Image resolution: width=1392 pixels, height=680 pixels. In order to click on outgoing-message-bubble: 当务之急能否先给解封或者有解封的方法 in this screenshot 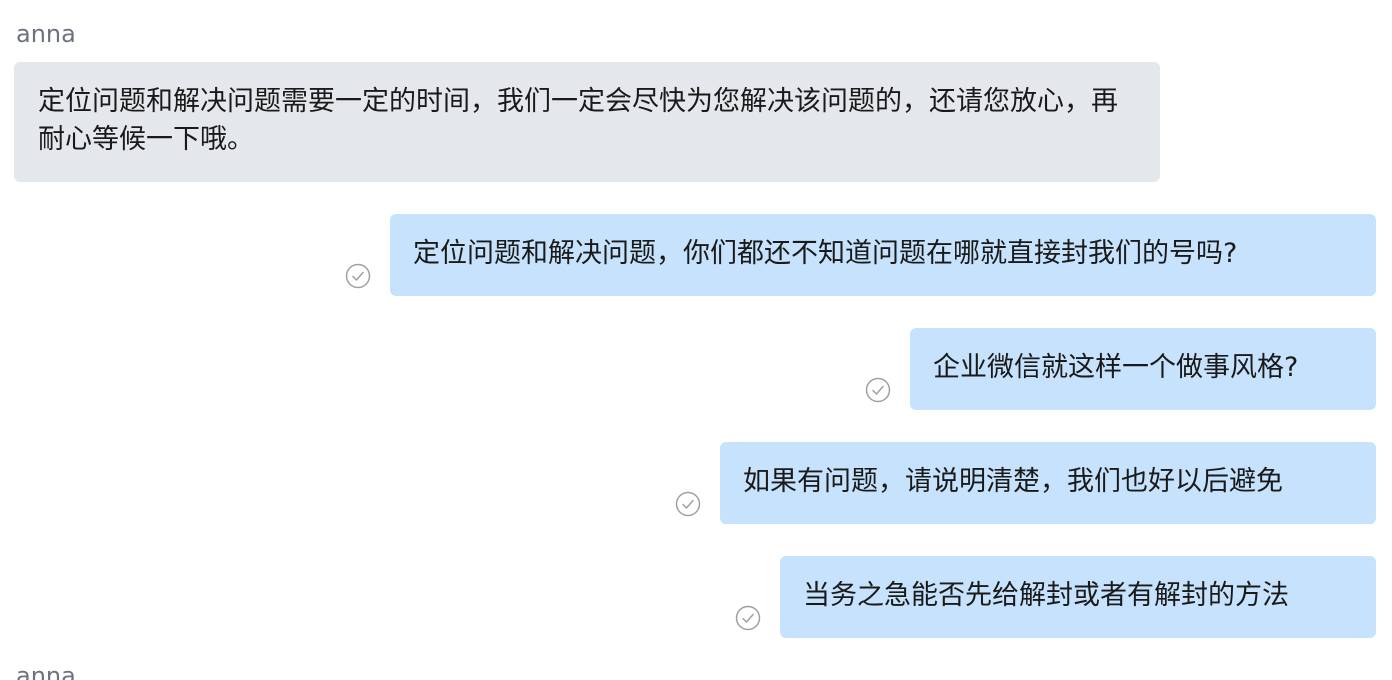, I will do `click(1078, 597)`.